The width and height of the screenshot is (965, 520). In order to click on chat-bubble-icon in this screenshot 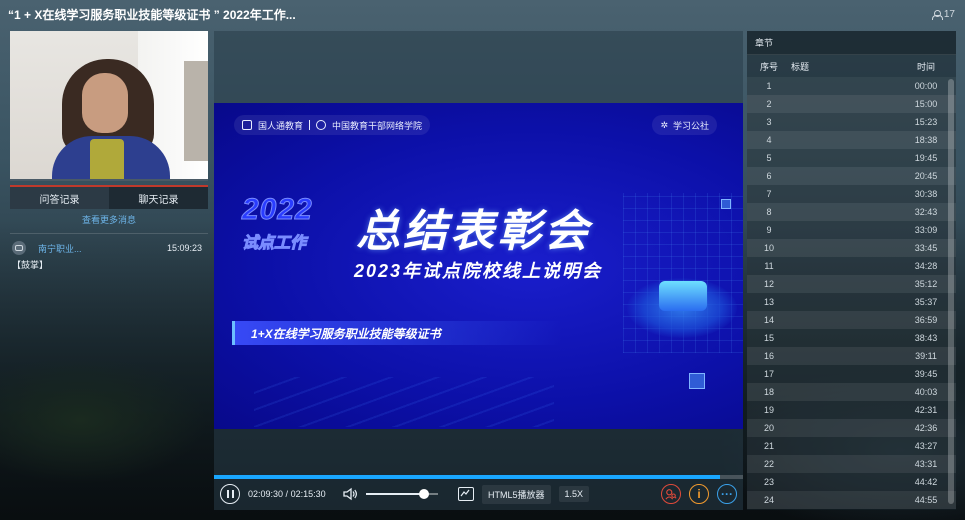, I will do `click(19, 248)`.